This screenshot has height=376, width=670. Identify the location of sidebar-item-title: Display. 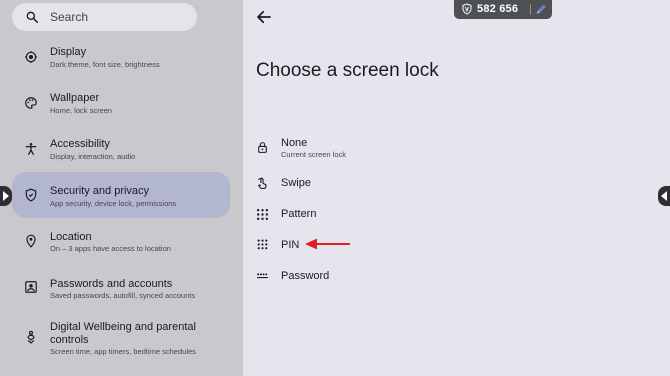
(68, 52).